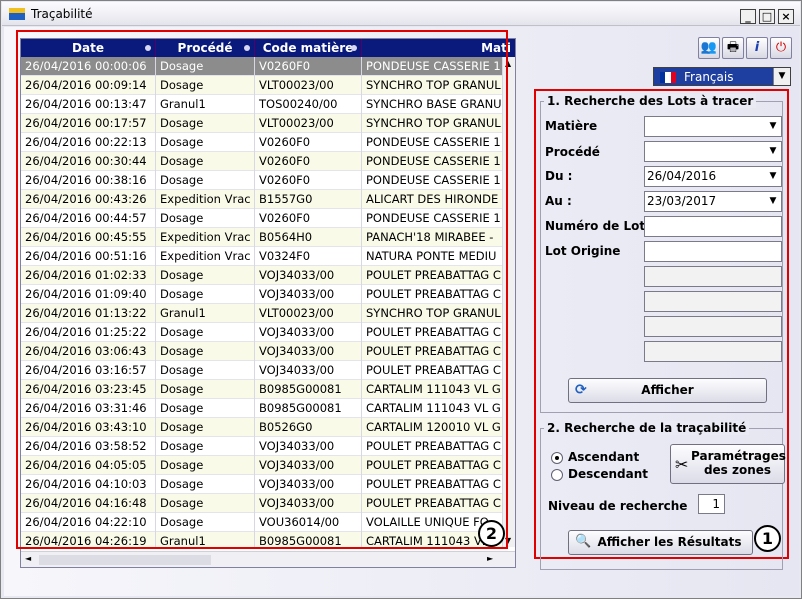  What do you see at coordinates (660, 542) in the screenshot?
I see `show-results-button: 🔍 Afficher les Résultats` at bounding box center [660, 542].